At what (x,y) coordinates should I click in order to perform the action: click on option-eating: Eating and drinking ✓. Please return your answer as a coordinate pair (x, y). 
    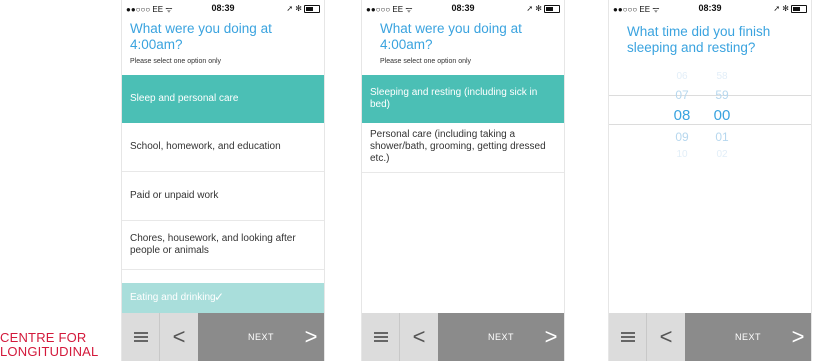
    Looking at the image, I should click on (223, 298).